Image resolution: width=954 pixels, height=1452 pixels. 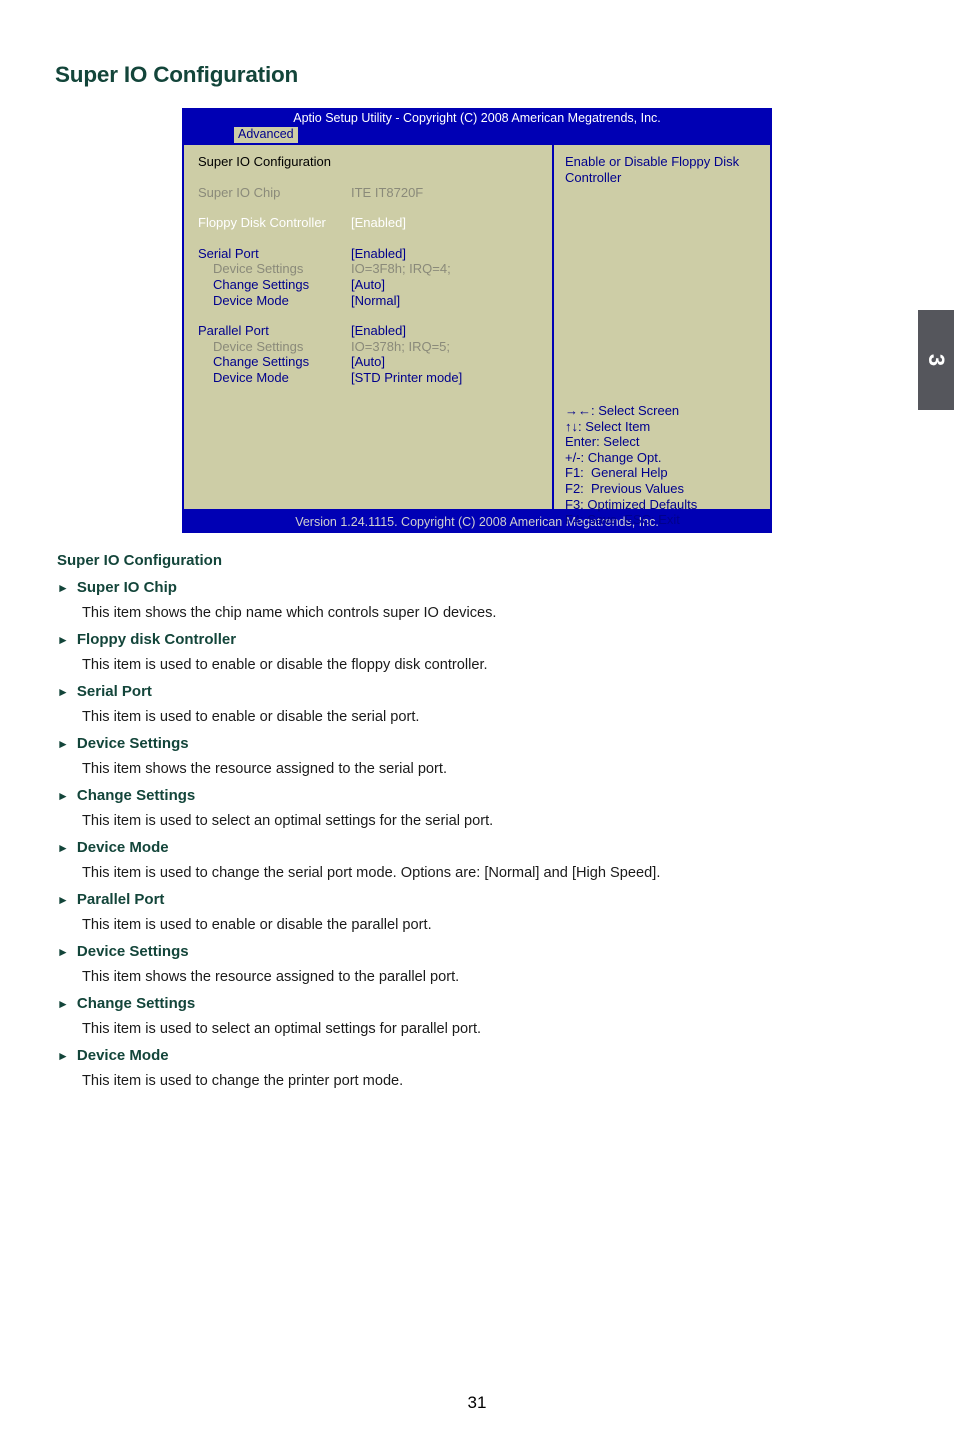 I want to click on help-key-select-item: ↑↓: Select Item, so click(x=608, y=426).